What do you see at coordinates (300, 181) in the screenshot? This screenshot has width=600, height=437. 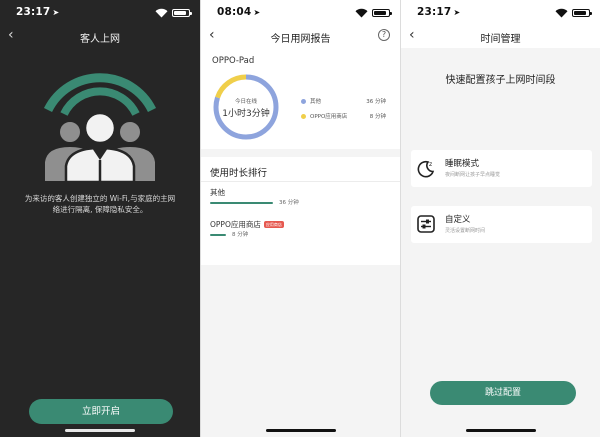 I see `divider` at bounding box center [300, 181].